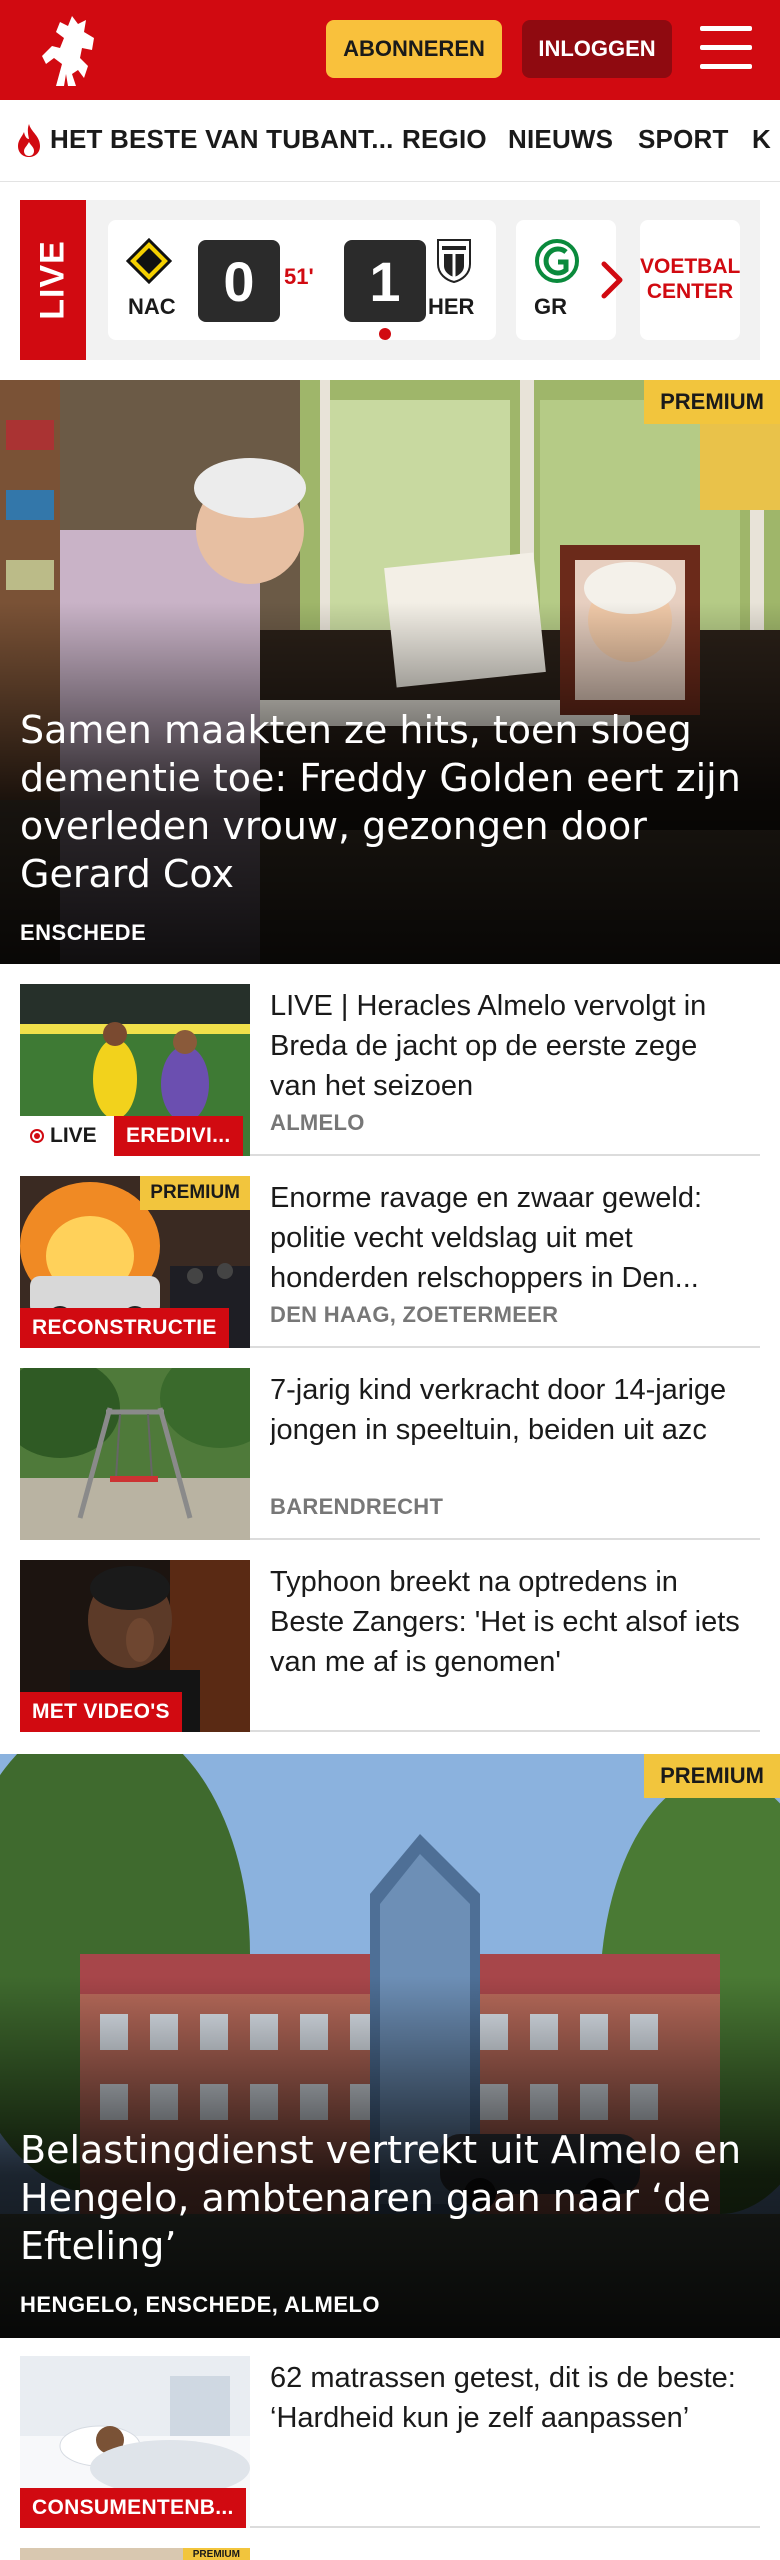 This screenshot has width=780, height=2560. What do you see at coordinates (83, 932) in the screenshot?
I see `hero-location: ENSCHEDE` at bounding box center [83, 932].